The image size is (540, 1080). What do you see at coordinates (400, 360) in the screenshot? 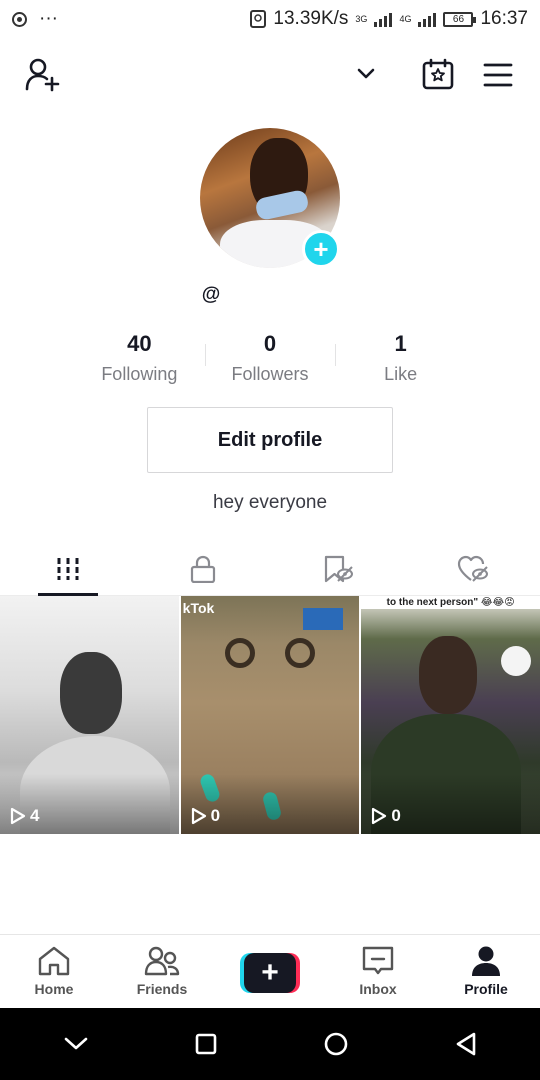
I see `stat-likes: 1 Like` at bounding box center [400, 360].